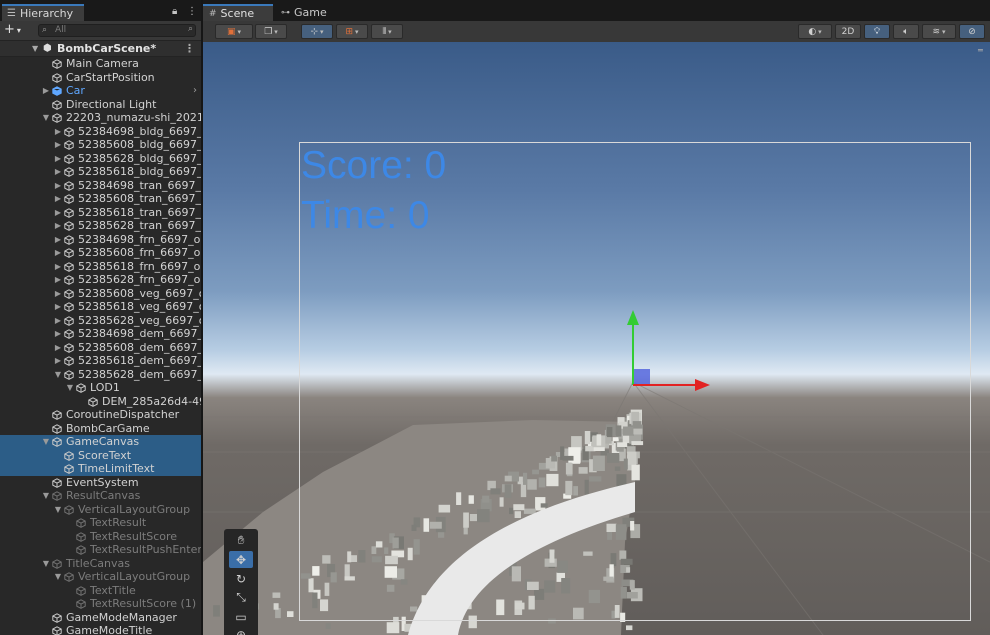 This screenshot has height=635, width=990. Describe the element at coordinates (100, 564) in the screenshot. I see `hierarchy-item: ▼ TitleCanvas` at that location.